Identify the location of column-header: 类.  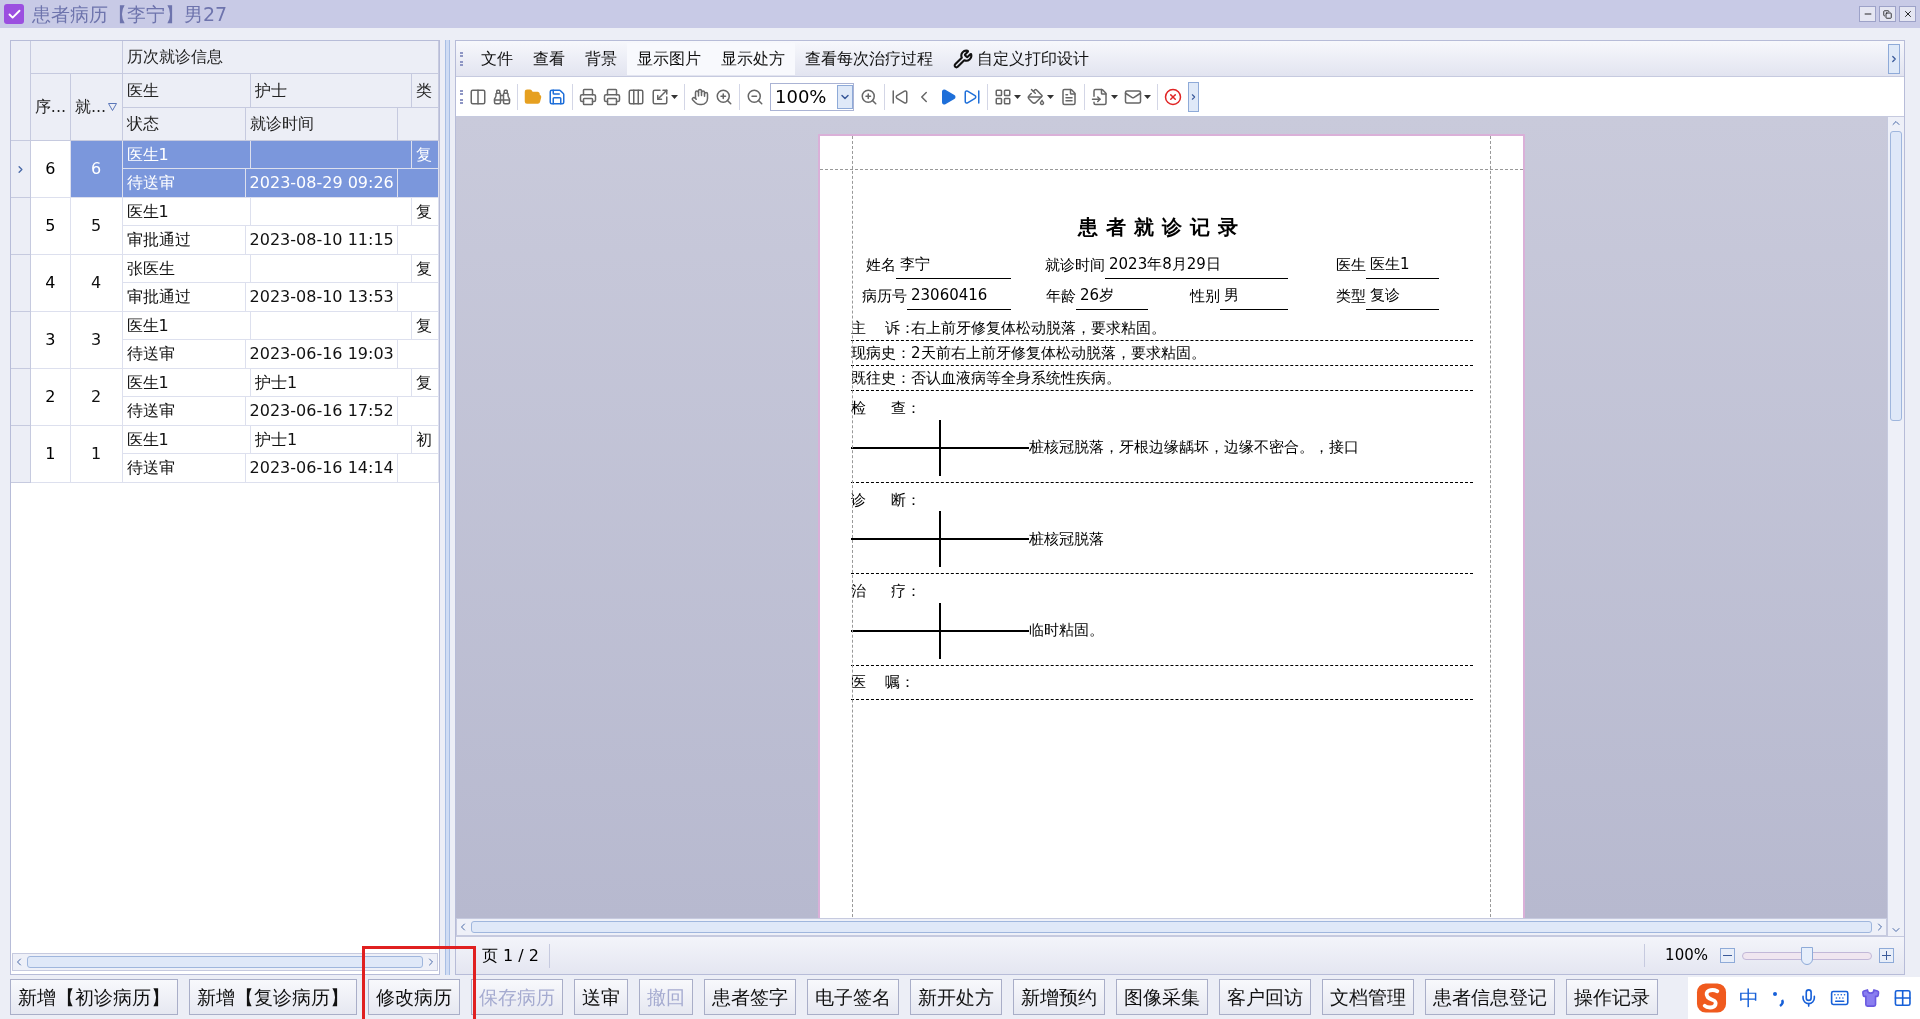
(425, 91).